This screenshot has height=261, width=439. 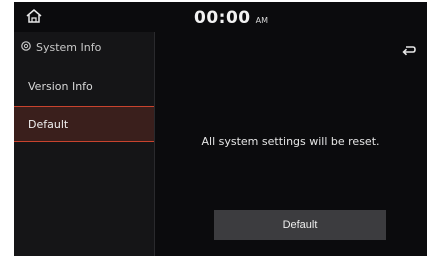 What do you see at coordinates (69, 47) in the screenshot?
I see `sidebar-title-label: System Info` at bounding box center [69, 47].